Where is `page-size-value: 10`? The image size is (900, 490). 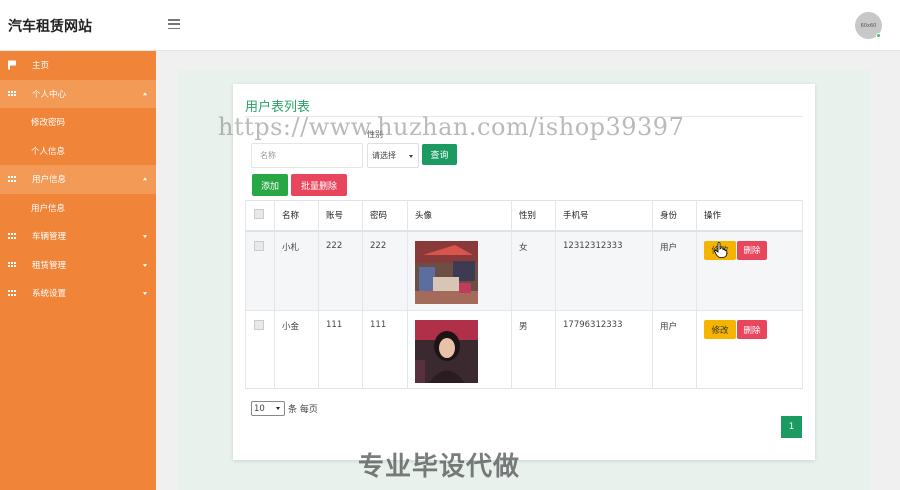 page-size-value: 10 is located at coordinates (259, 408).